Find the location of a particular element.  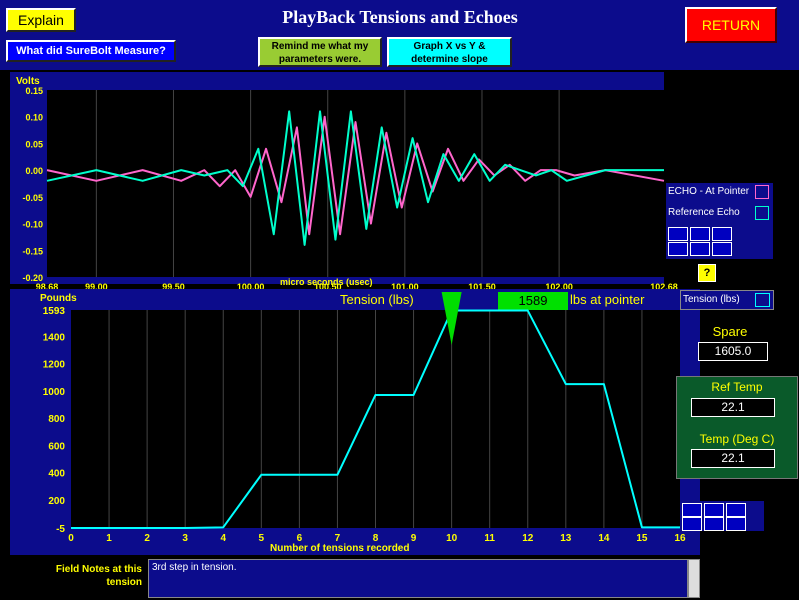

field-notes-text: 3rd step in tension. is located at coordinates (418, 578).